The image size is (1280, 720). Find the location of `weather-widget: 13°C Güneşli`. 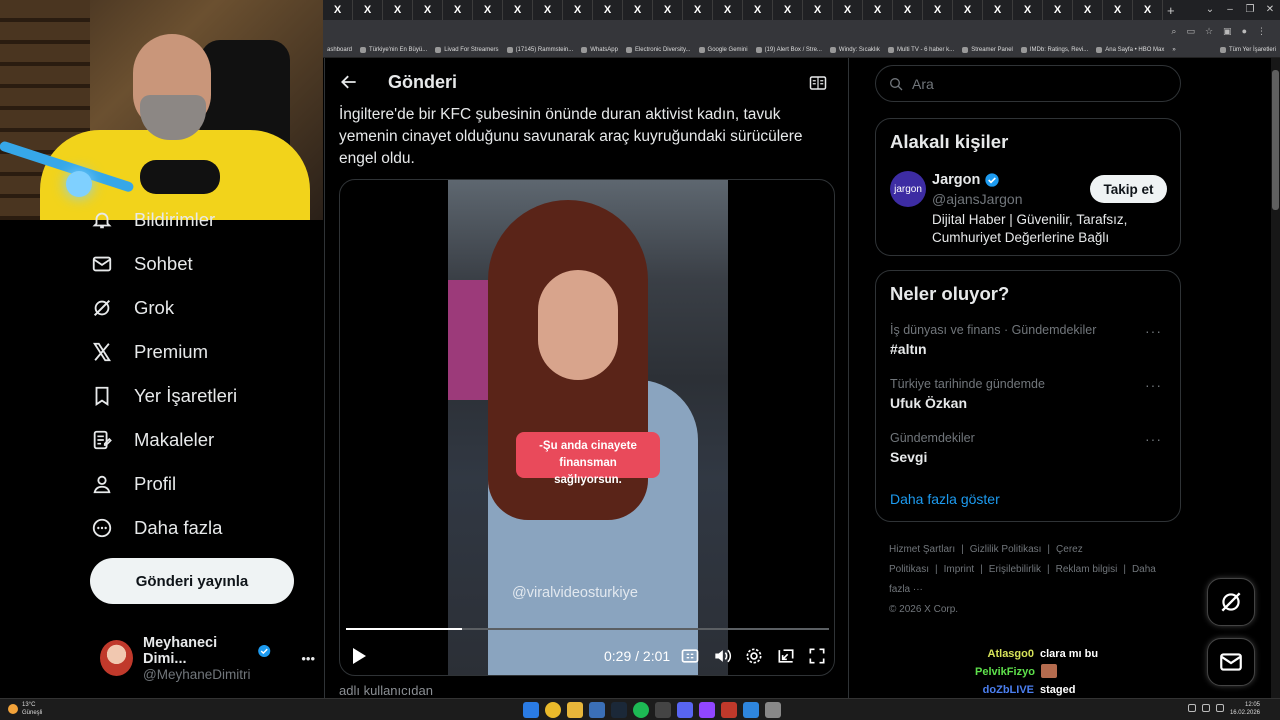

weather-widget: 13°C Güneşli is located at coordinates (25, 709).